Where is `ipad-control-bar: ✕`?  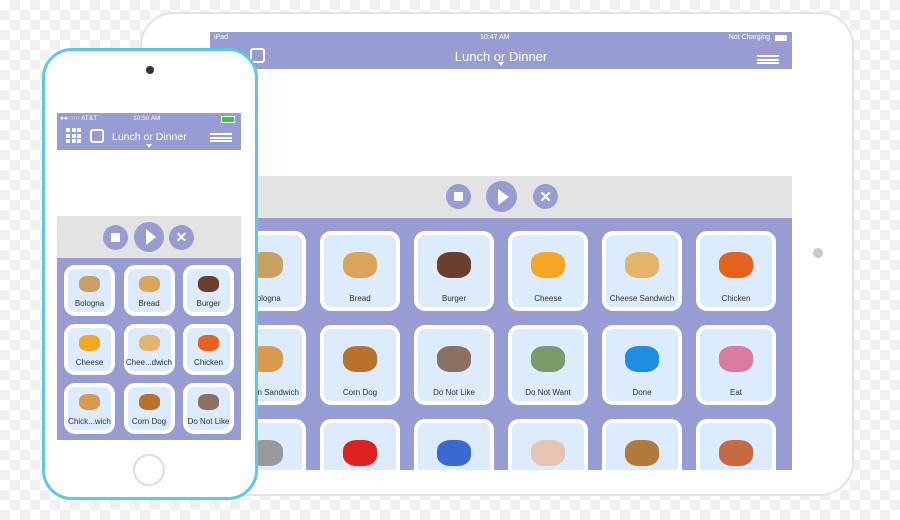
ipad-control-bar: ✕ is located at coordinates (501, 197).